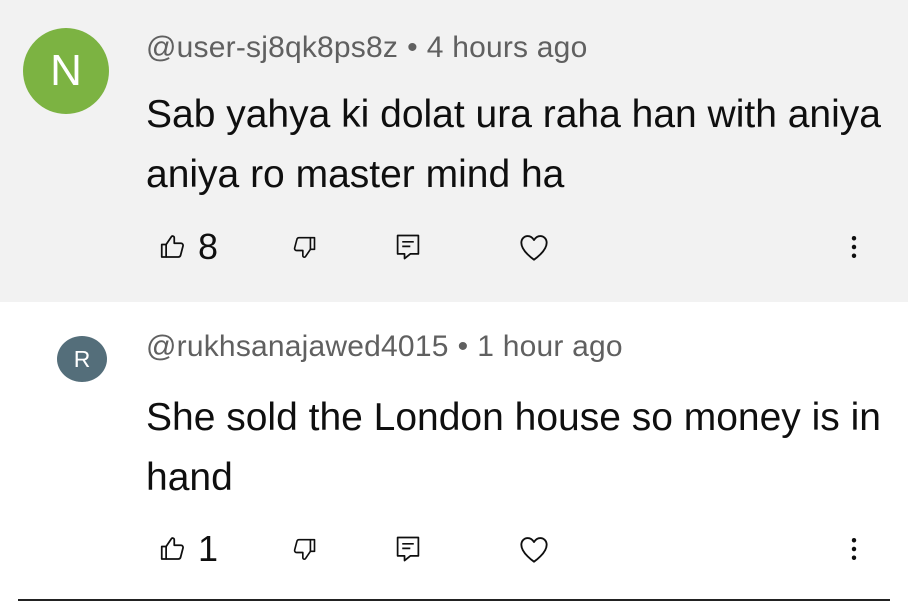 The height and width of the screenshot is (602, 908). Describe the element at coordinates (297, 346) in the screenshot. I see `username: @rukhsanajawed4015` at that location.